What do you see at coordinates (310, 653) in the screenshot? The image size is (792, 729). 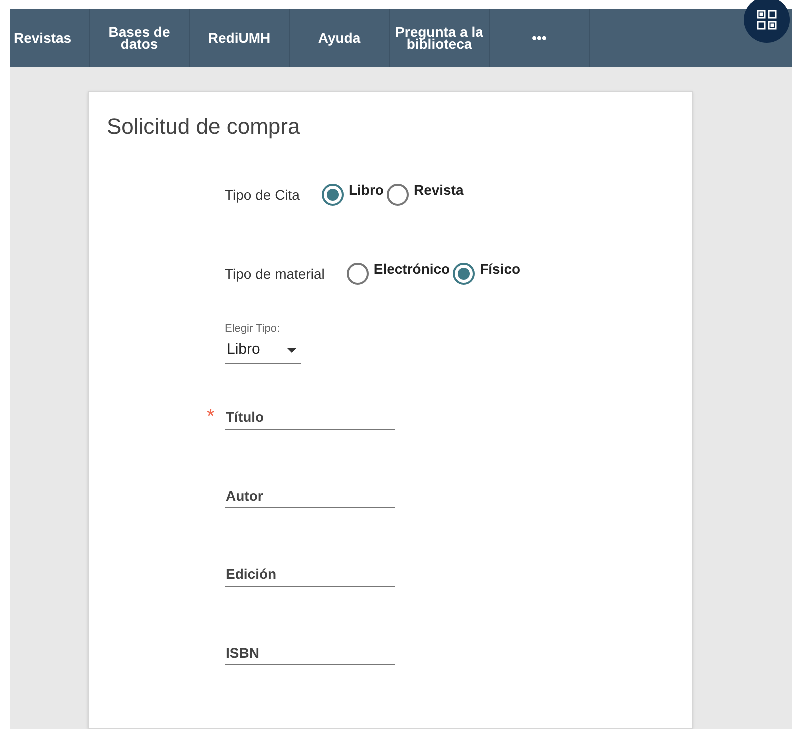 I see `text-input-field: ISBN` at bounding box center [310, 653].